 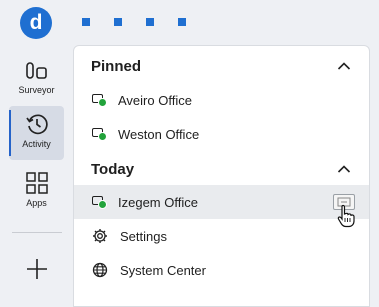 I want to click on app-logo-letter: d, so click(x=36, y=22).